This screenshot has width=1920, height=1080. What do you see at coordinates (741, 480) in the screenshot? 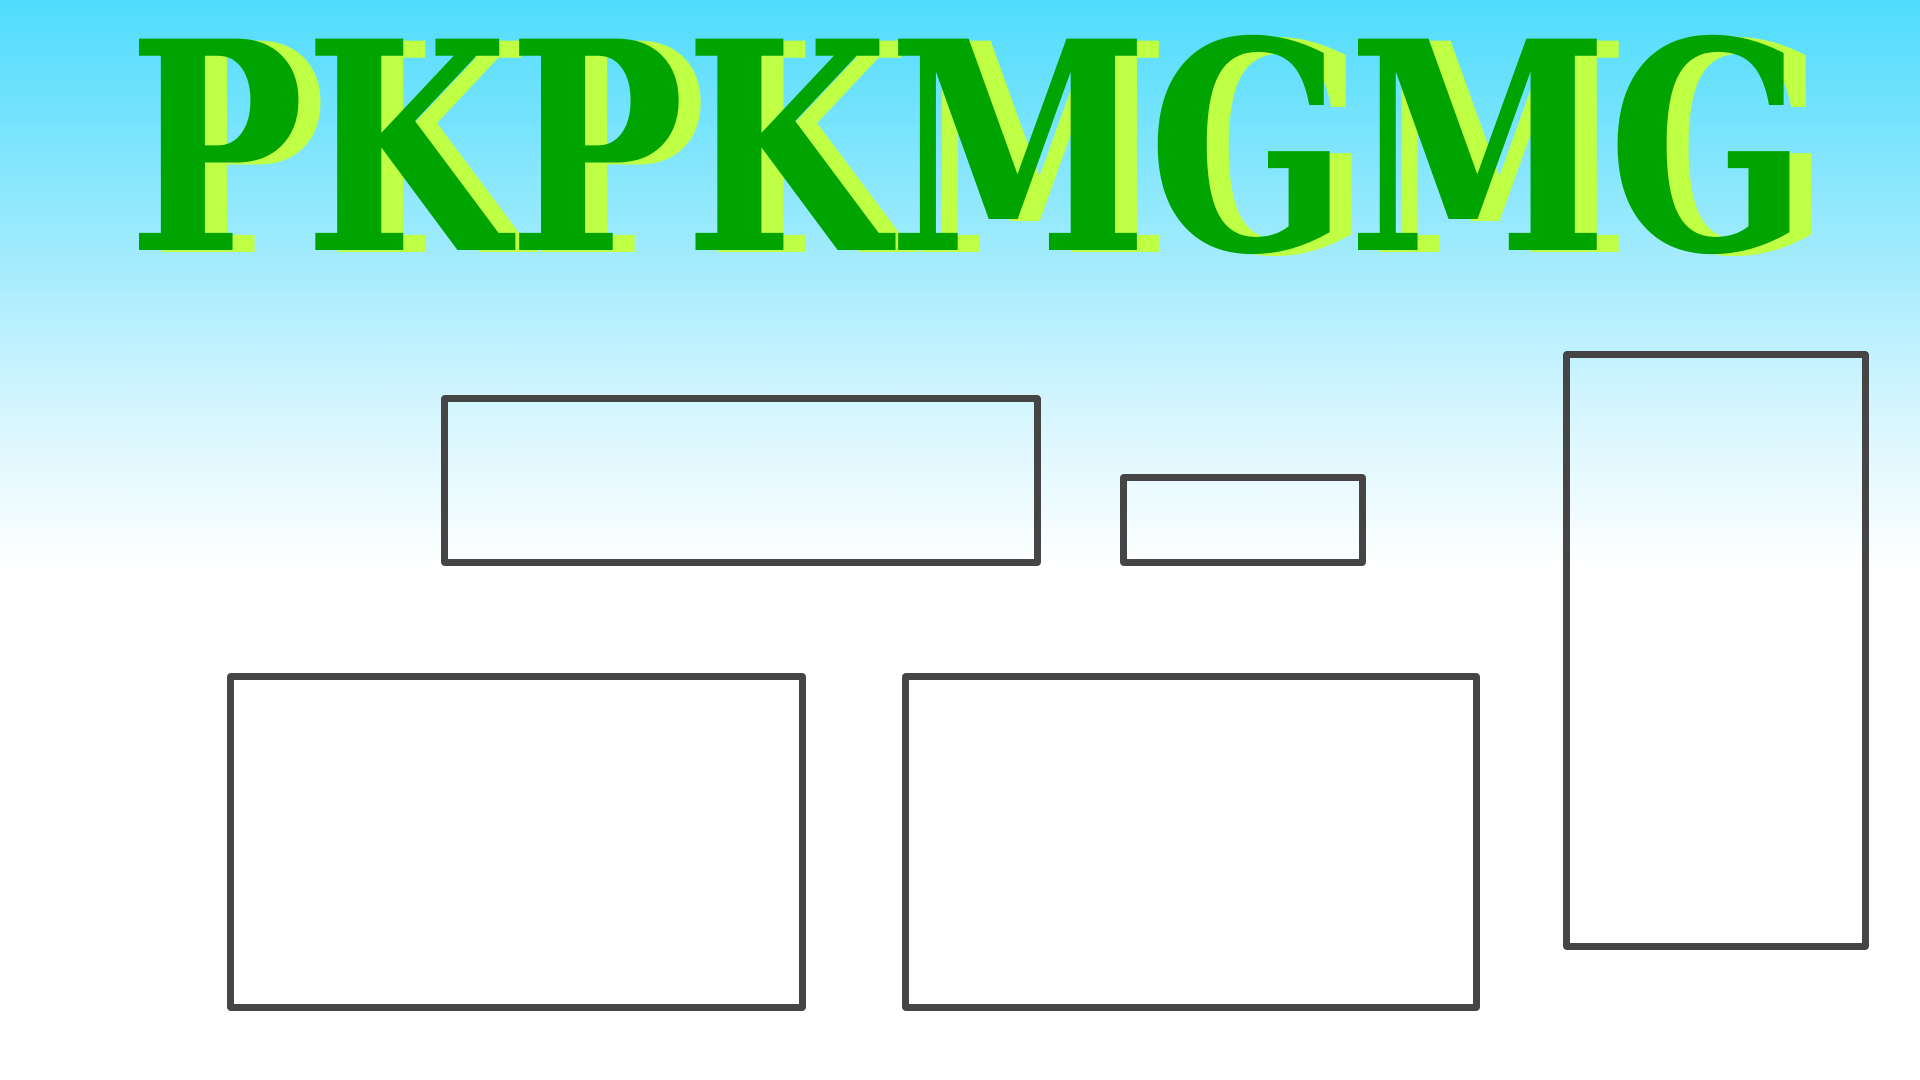
I see `placeholder-box-top-center` at bounding box center [741, 480].